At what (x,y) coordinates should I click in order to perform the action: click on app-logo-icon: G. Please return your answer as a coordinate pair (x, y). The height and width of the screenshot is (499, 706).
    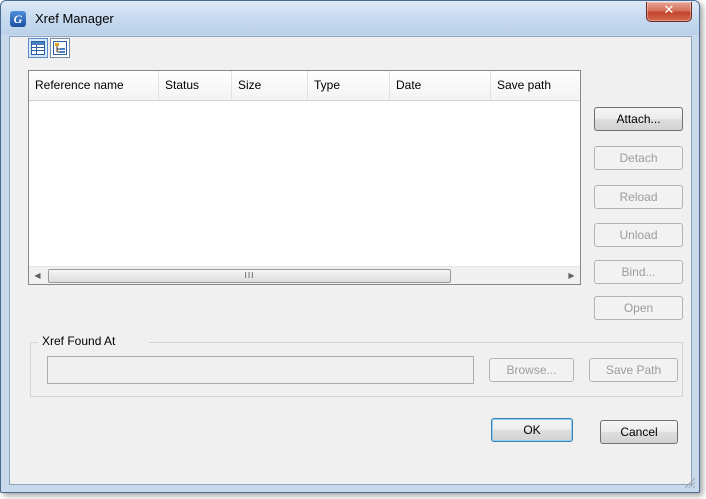
    Looking at the image, I should click on (18, 19).